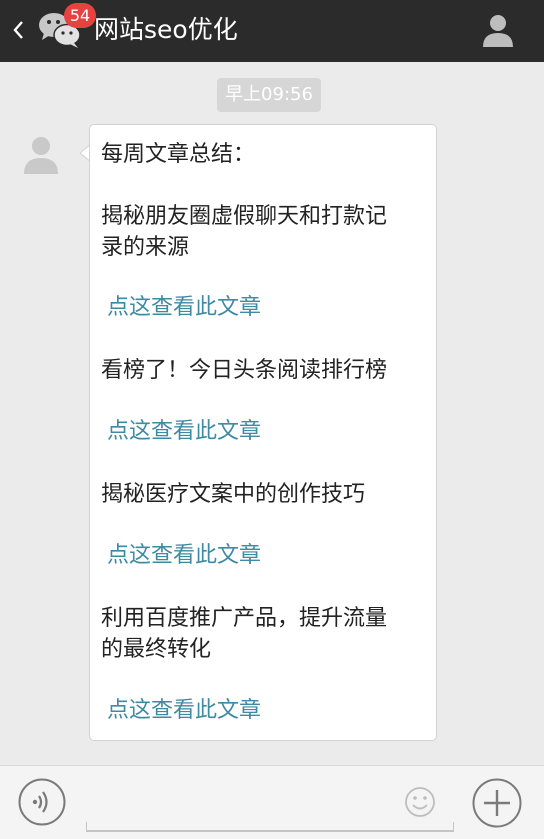  I want to click on article-title-3: 揭秘医疗文案中的创作技巧, so click(233, 494).